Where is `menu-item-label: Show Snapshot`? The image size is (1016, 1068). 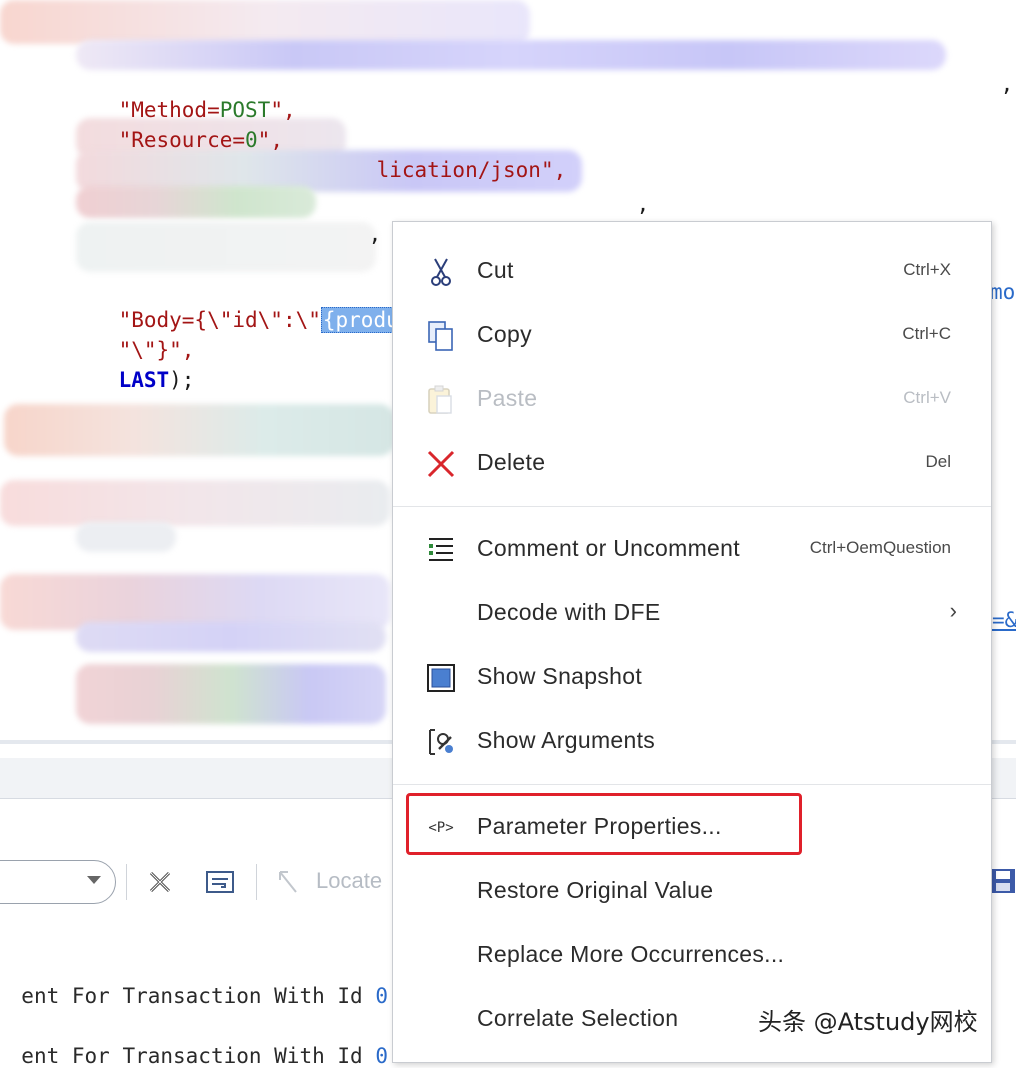 menu-item-label: Show Snapshot is located at coordinates (560, 676).